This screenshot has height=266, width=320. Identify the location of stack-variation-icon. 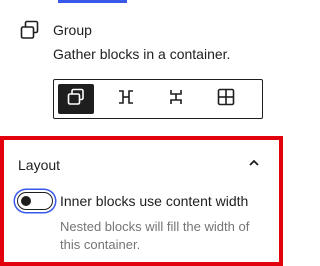
(176, 99).